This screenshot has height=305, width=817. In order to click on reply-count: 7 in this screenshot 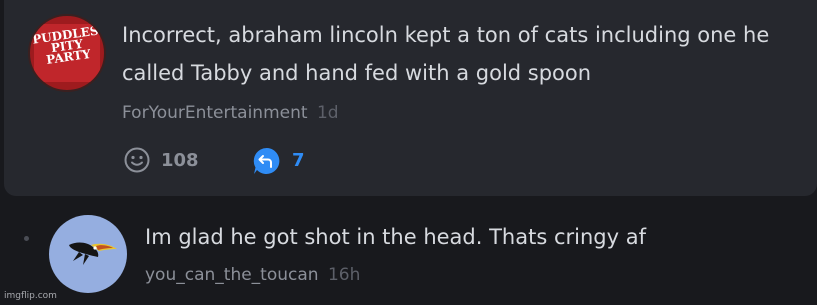, I will do `click(298, 160)`.